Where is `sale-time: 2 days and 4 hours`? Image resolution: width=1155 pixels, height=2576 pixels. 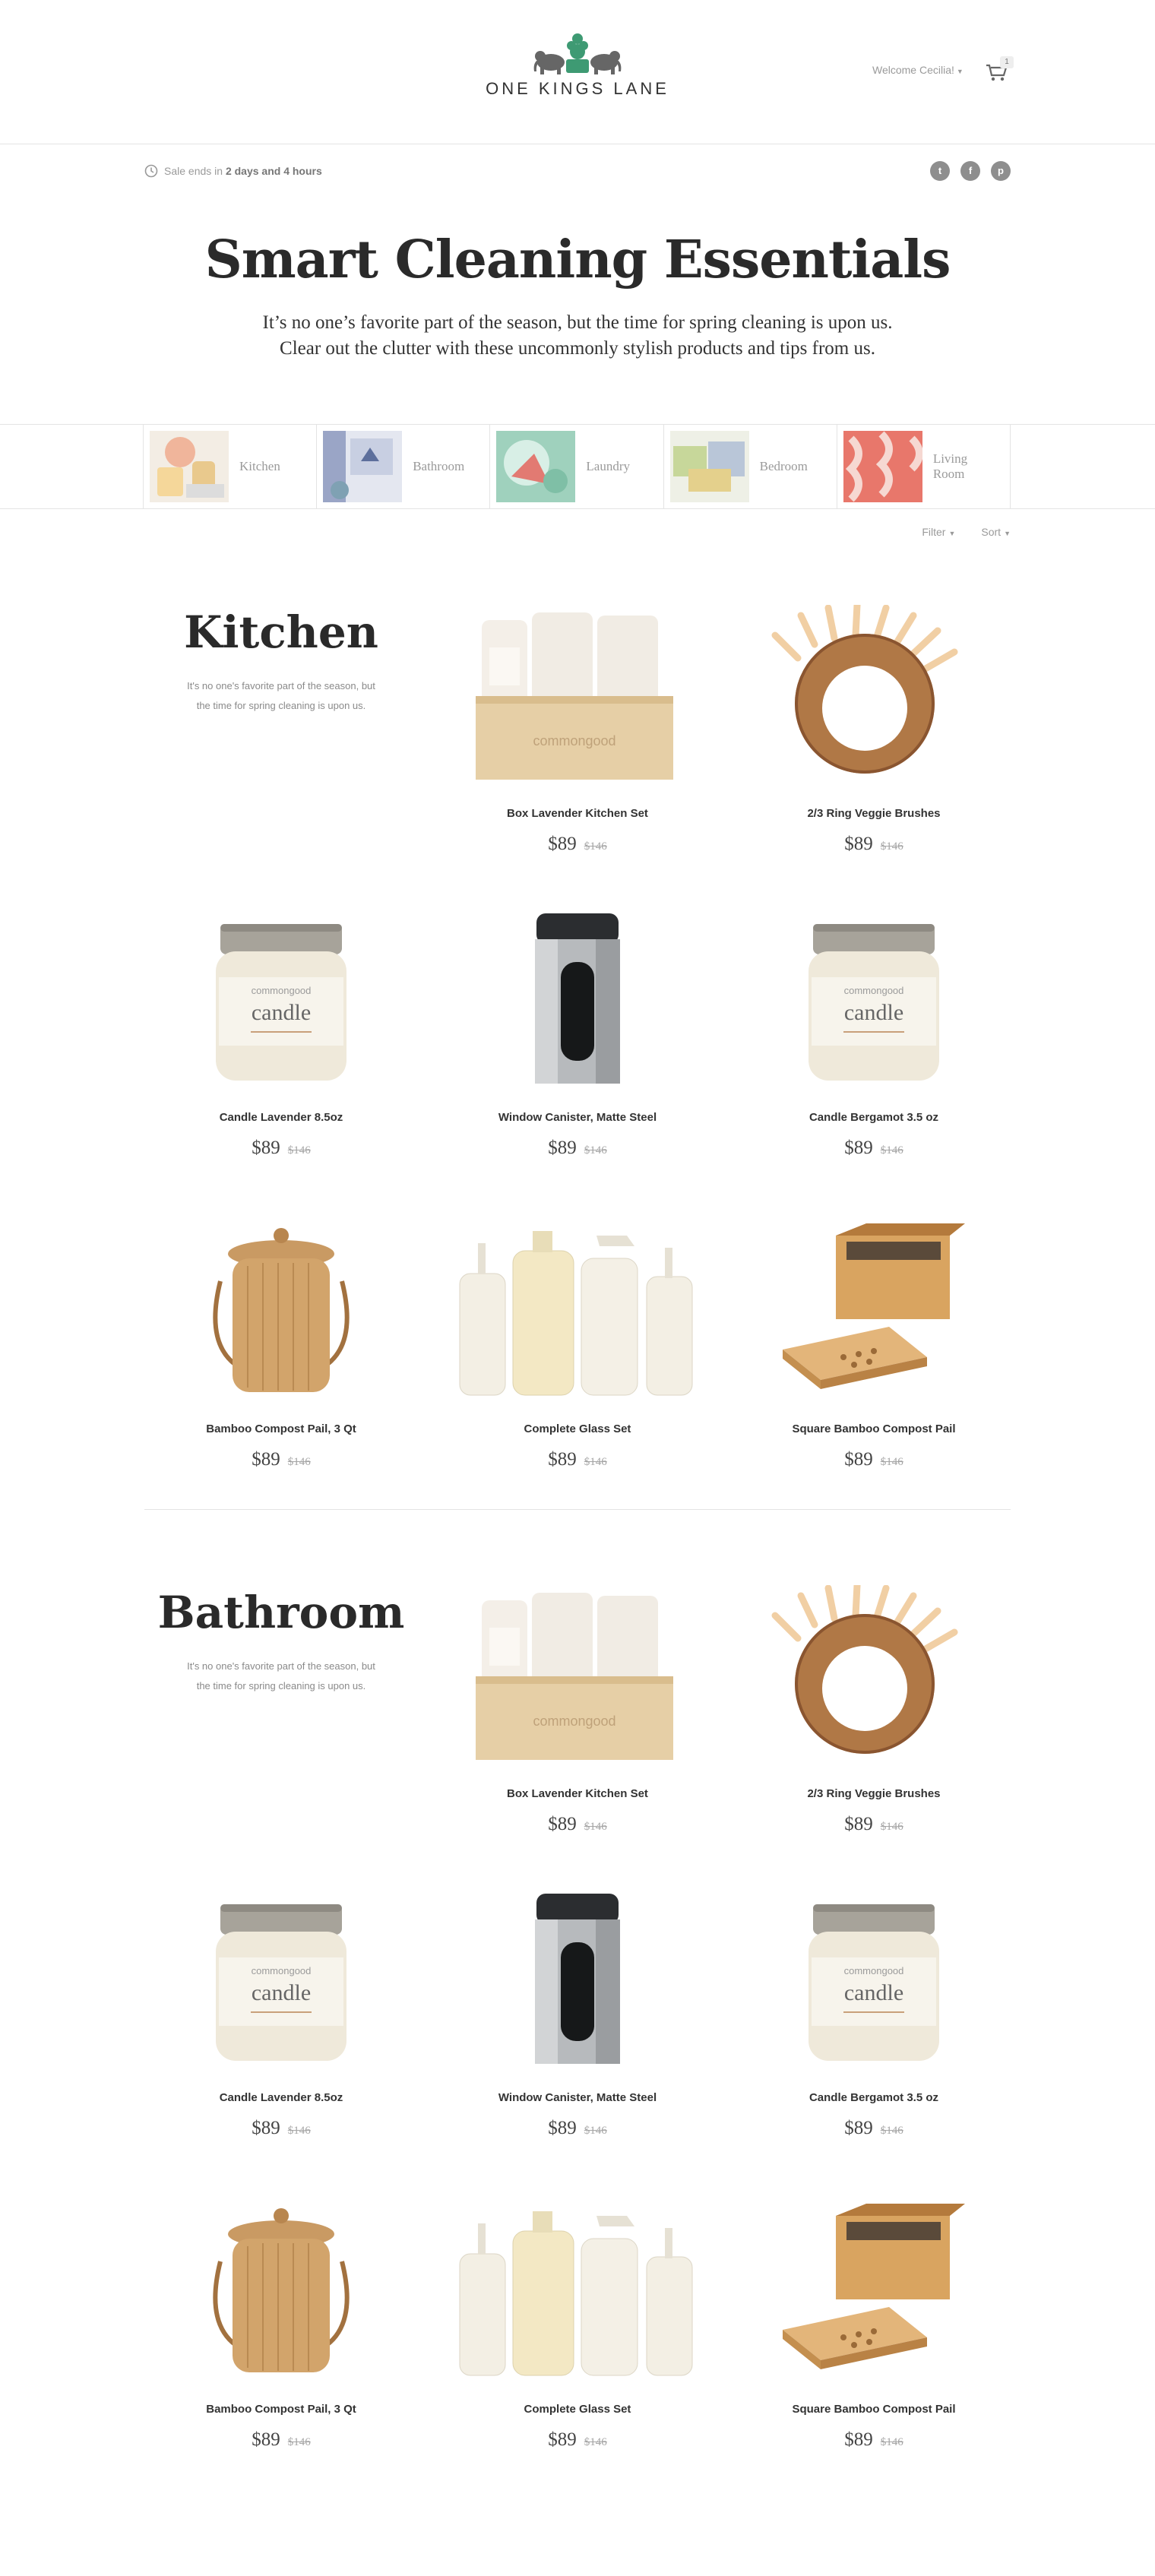 sale-time: 2 days and 4 hours is located at coordinates (273, 171).